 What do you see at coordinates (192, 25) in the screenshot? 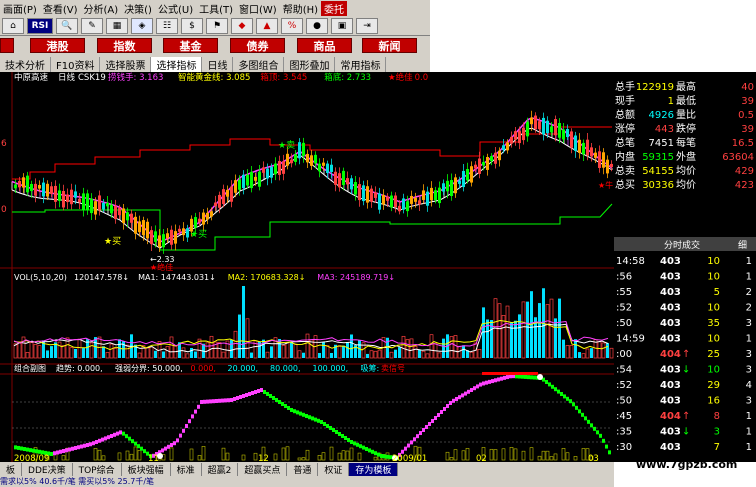
I see `dollar-icon: $` at bounding box center [192, 25].